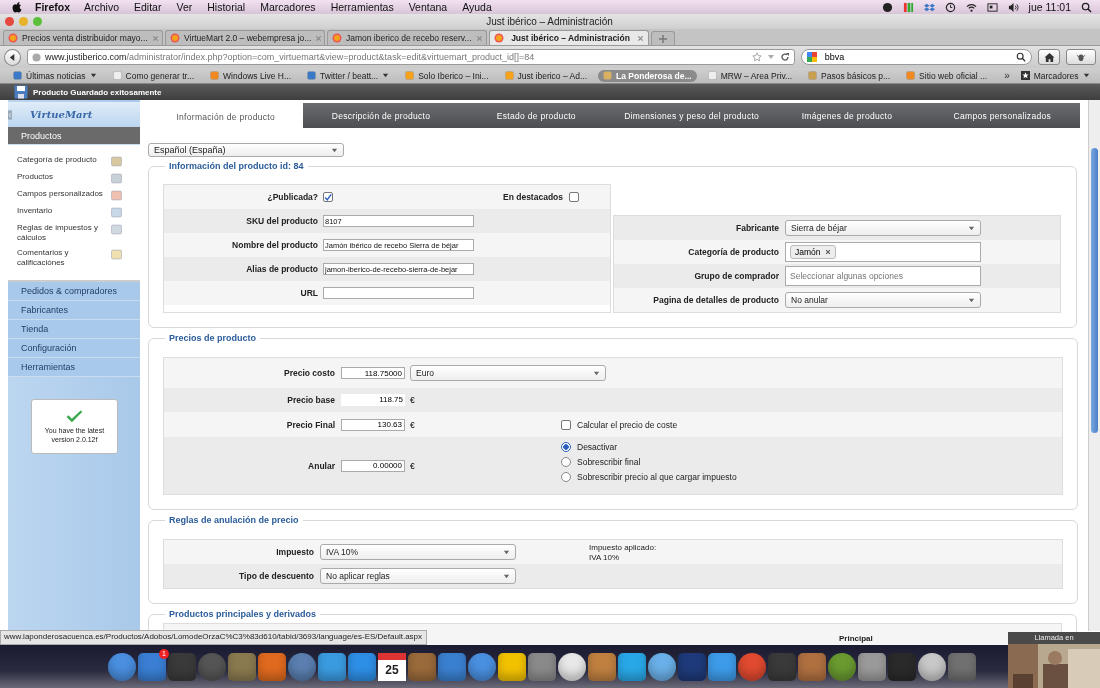 The image size is (1100, 688). I want to click on battery-meter-icon, so click(908, 7).